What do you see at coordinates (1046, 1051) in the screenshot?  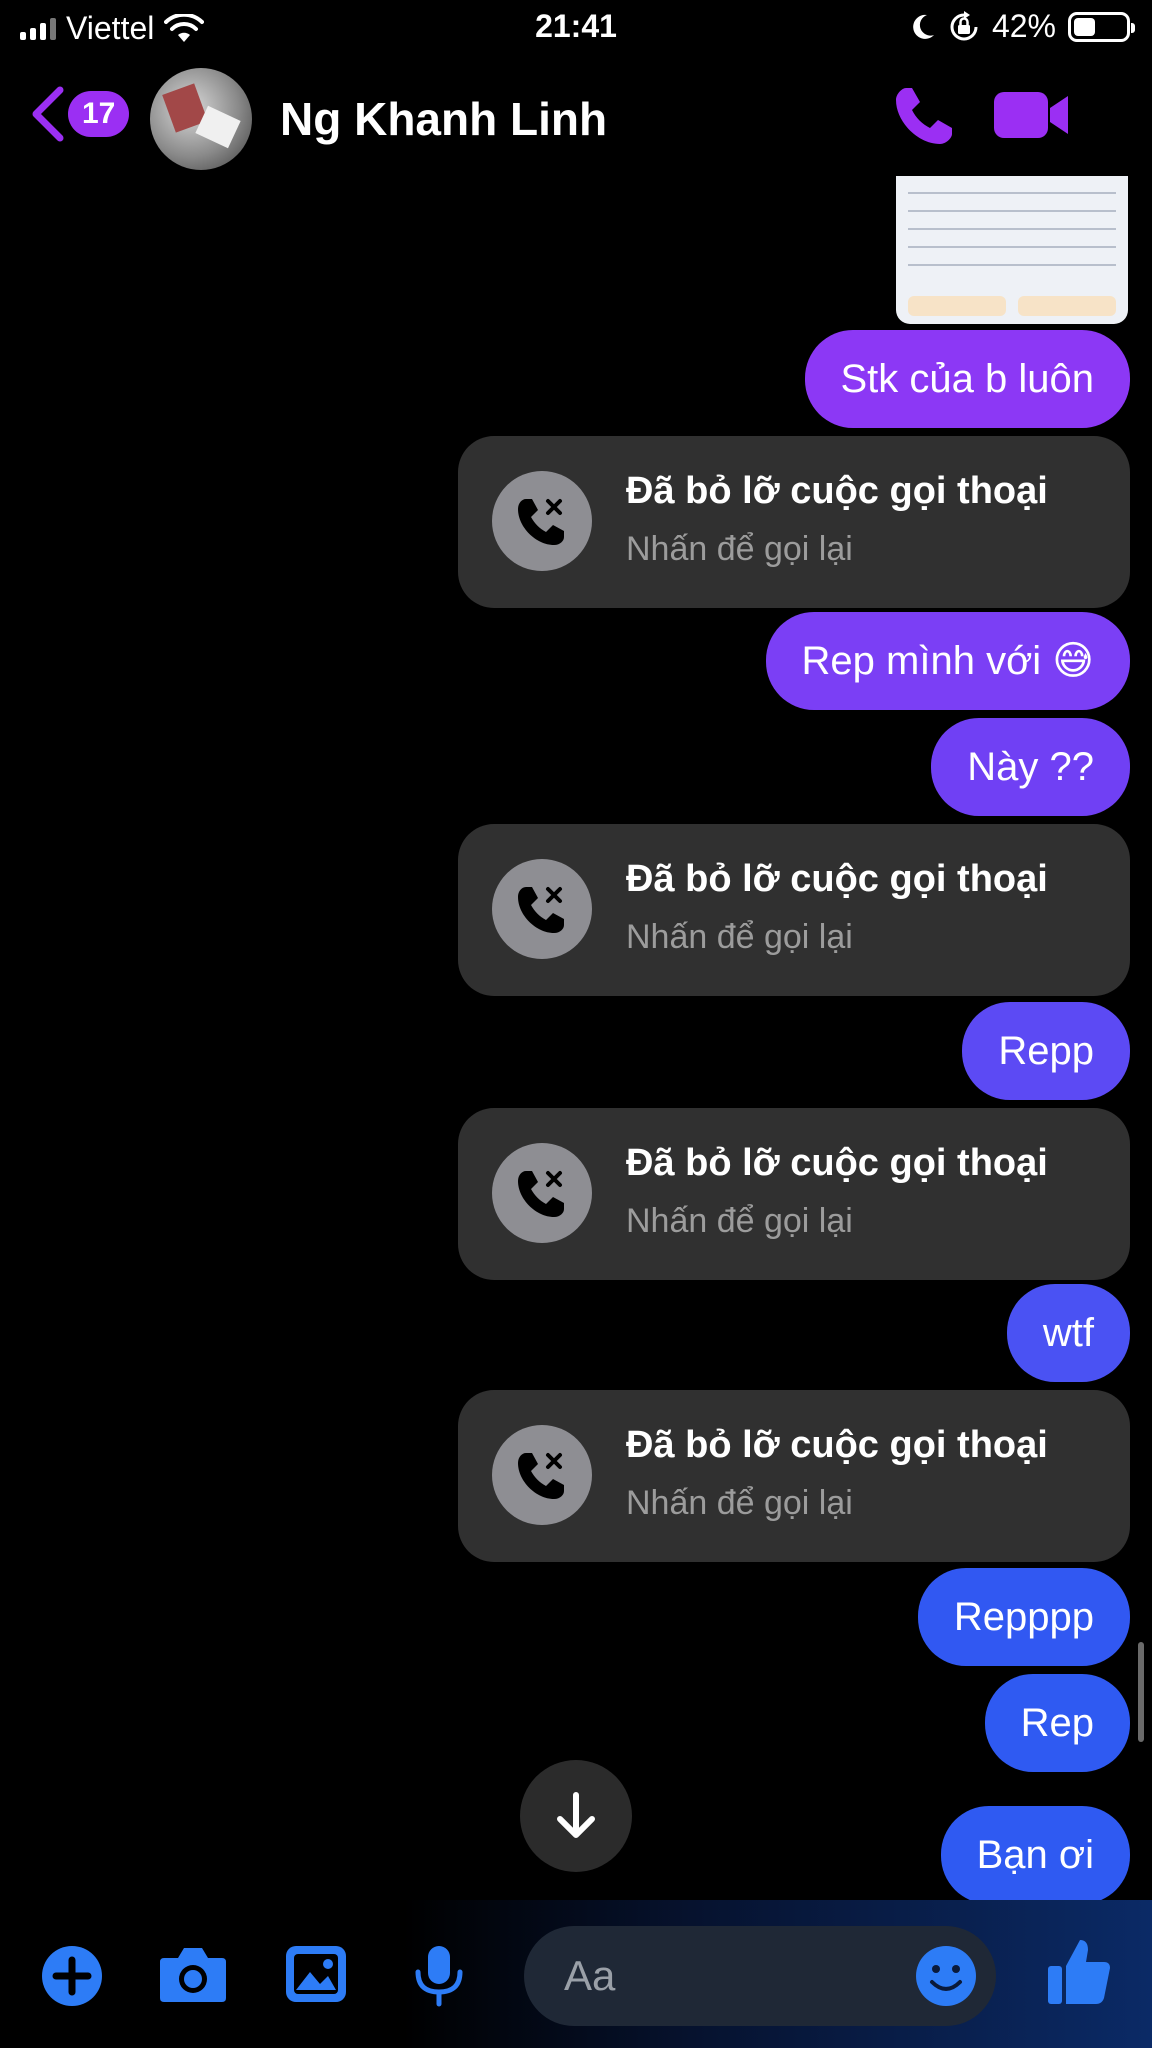 I see `message-bubble: Repp` at bounding box center [1046, 1051].